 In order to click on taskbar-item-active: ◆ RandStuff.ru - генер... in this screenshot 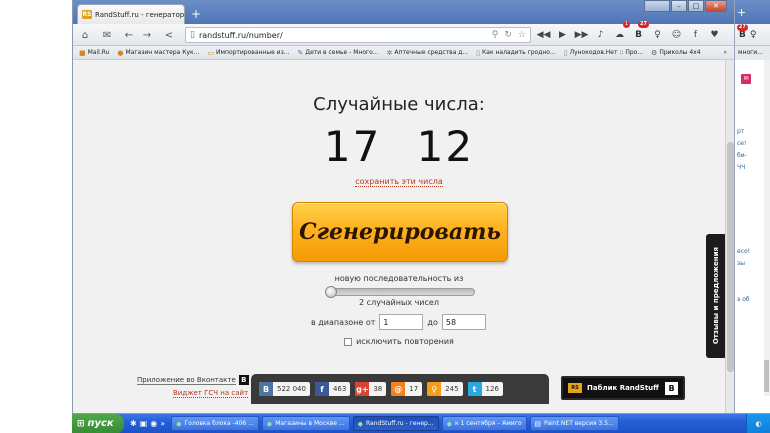, I will do `click(395, 423)`.